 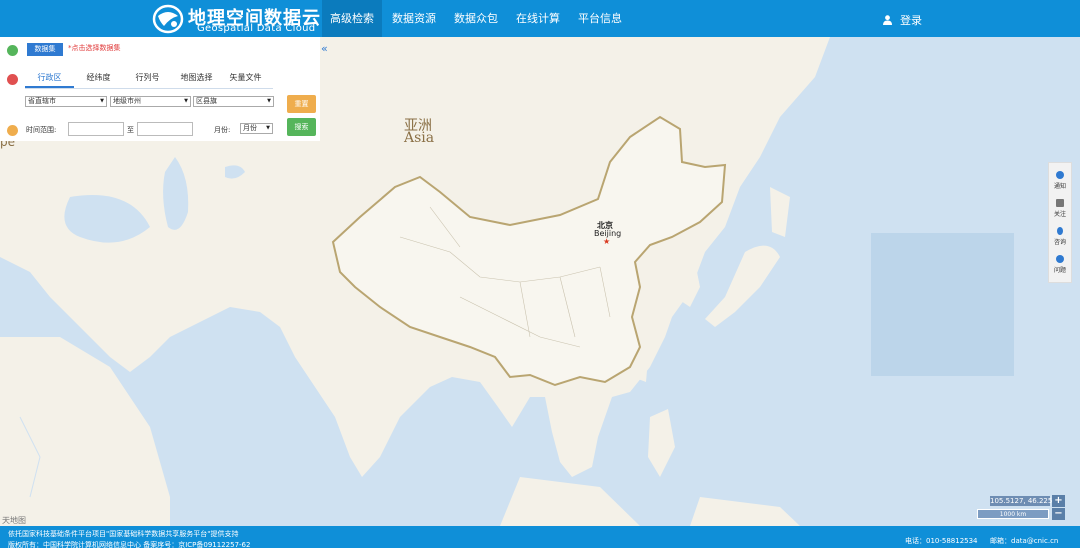 What do you see at coordinates (45, 49) in the screenshot?
I see `dataset-button: 数据集` at bounding box center [45, 49].